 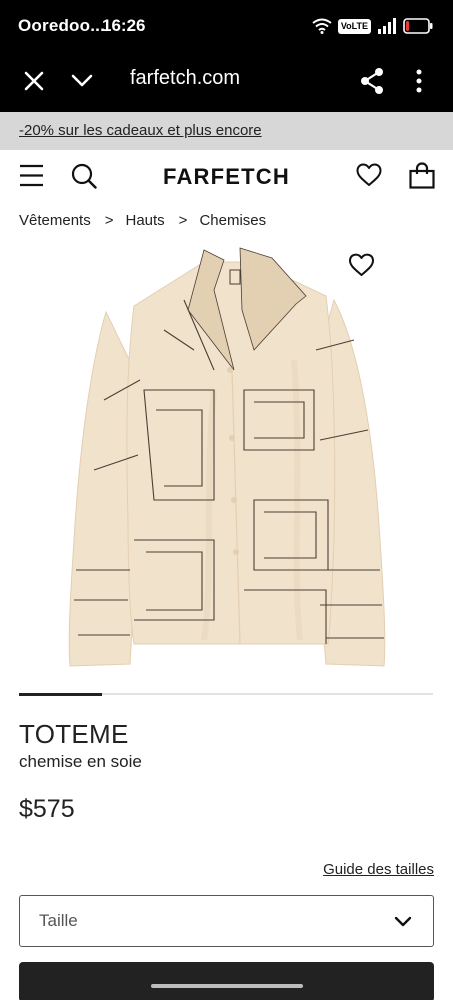 I want to click on size-select-placeholder: Taille, so click(x=58, y=920).